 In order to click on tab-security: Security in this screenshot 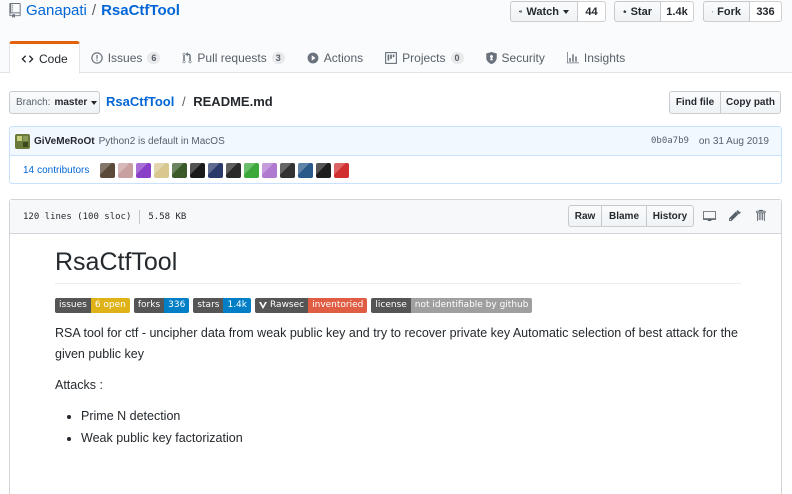, I will do `click(515, 57)`.